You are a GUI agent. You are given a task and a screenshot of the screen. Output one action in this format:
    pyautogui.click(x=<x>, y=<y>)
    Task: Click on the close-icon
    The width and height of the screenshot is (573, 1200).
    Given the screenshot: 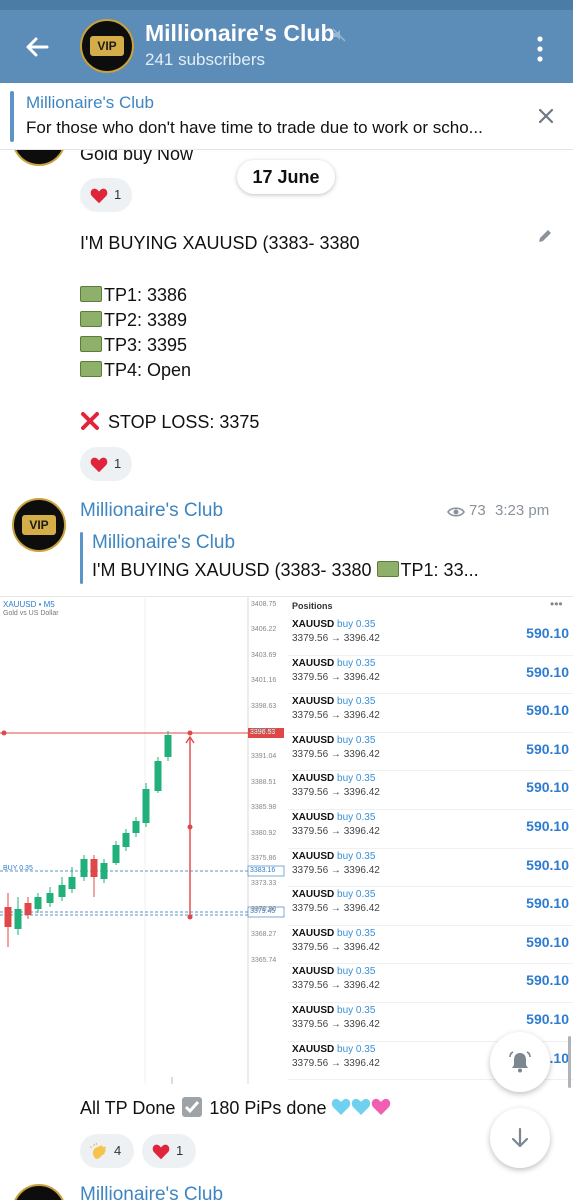 What is the action you would take?
    pyautogui.click(x=546, y=116)
    